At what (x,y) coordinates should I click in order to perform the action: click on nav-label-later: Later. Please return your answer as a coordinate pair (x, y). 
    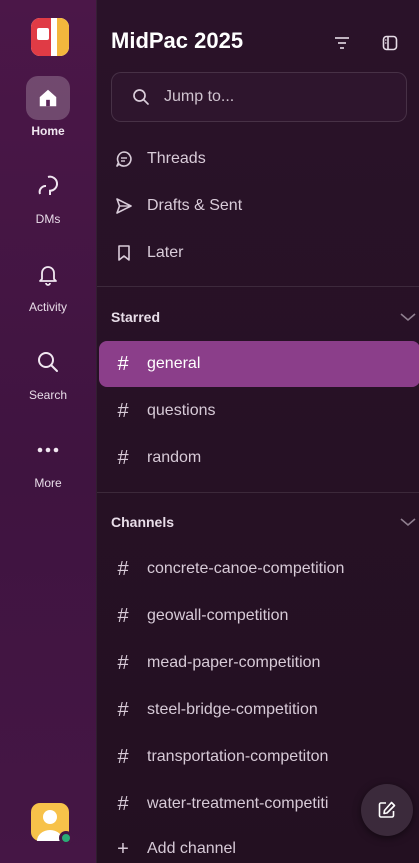
    Looking at the image, I should click on (165, 252).